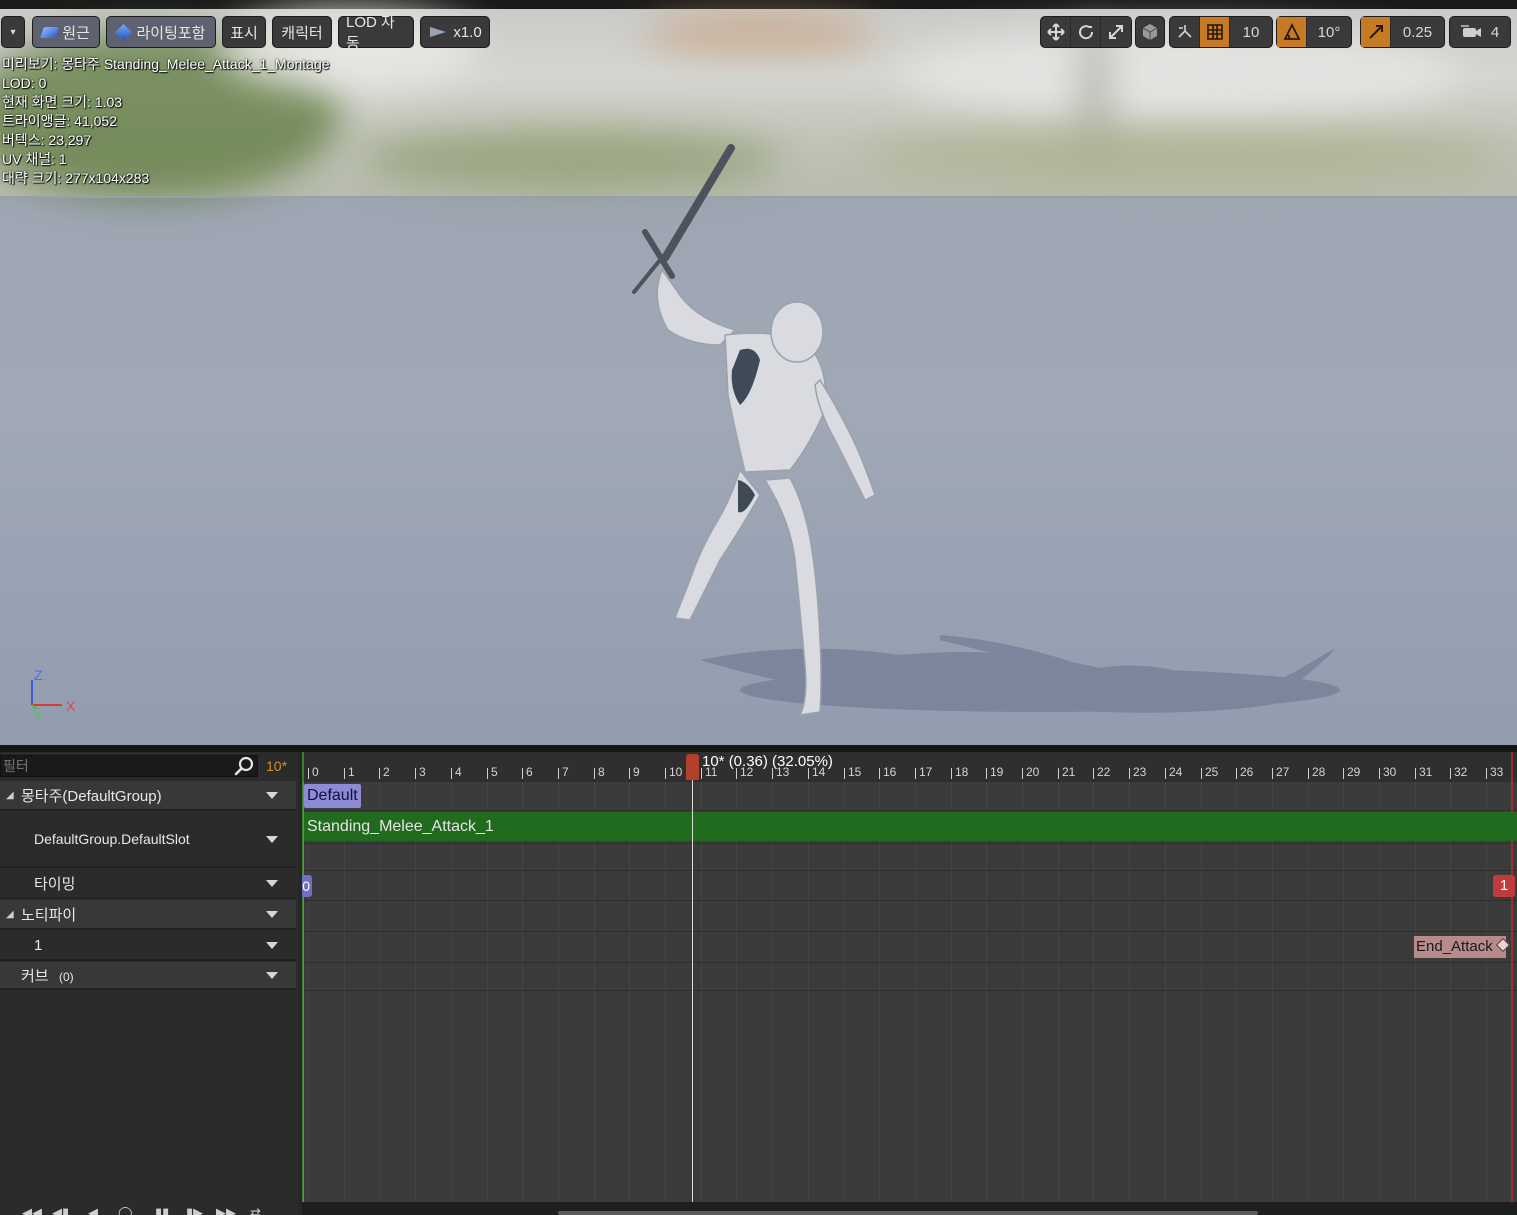  What do you see at coordinates (302, 32) in the screenshot?
I see `character-menu-button: 캐릭터` at bounding box center [302, 32].